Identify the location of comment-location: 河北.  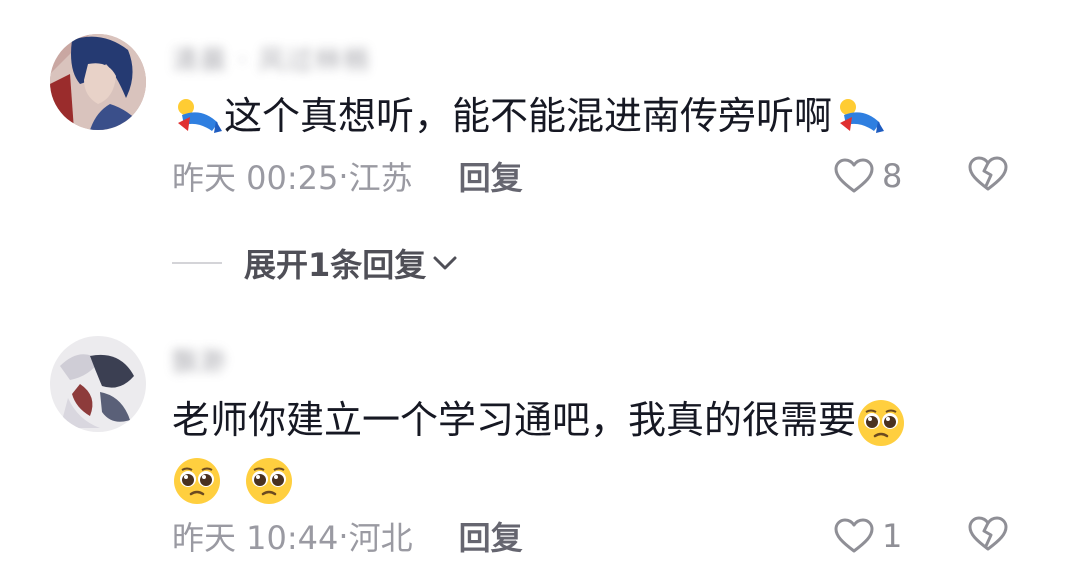
(380, 538).